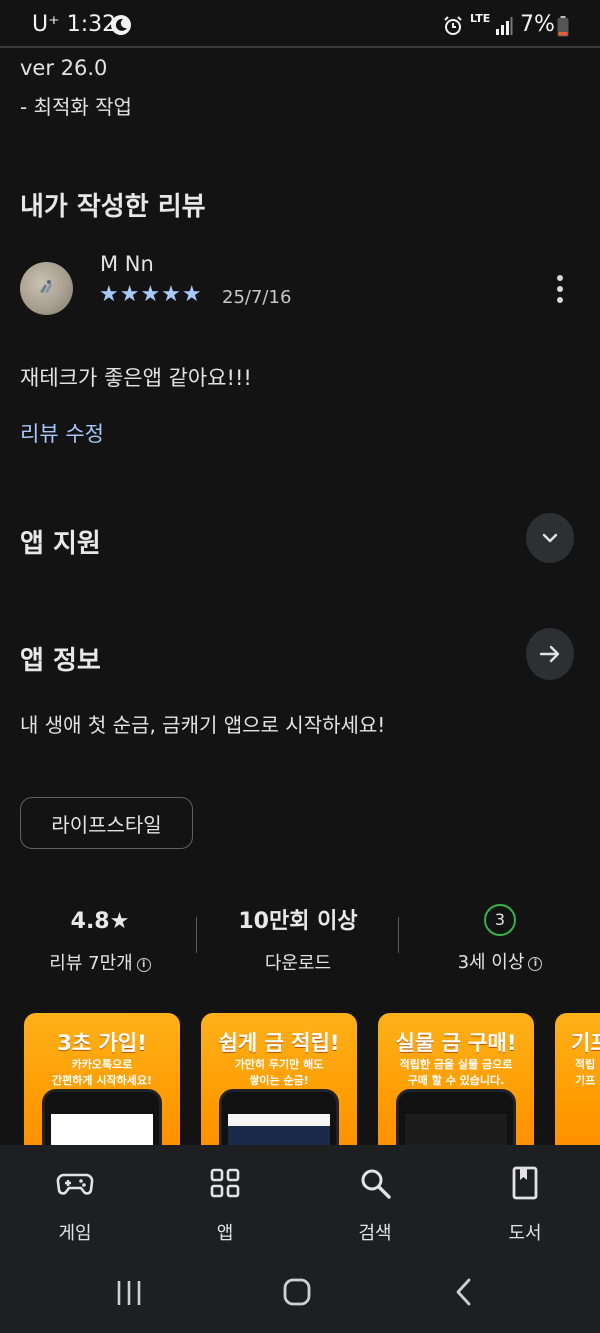 This screenshot has height=1333, width=600. I want to click on screenshot-title: 쉽게 금 적립!, so click(279, 1043).